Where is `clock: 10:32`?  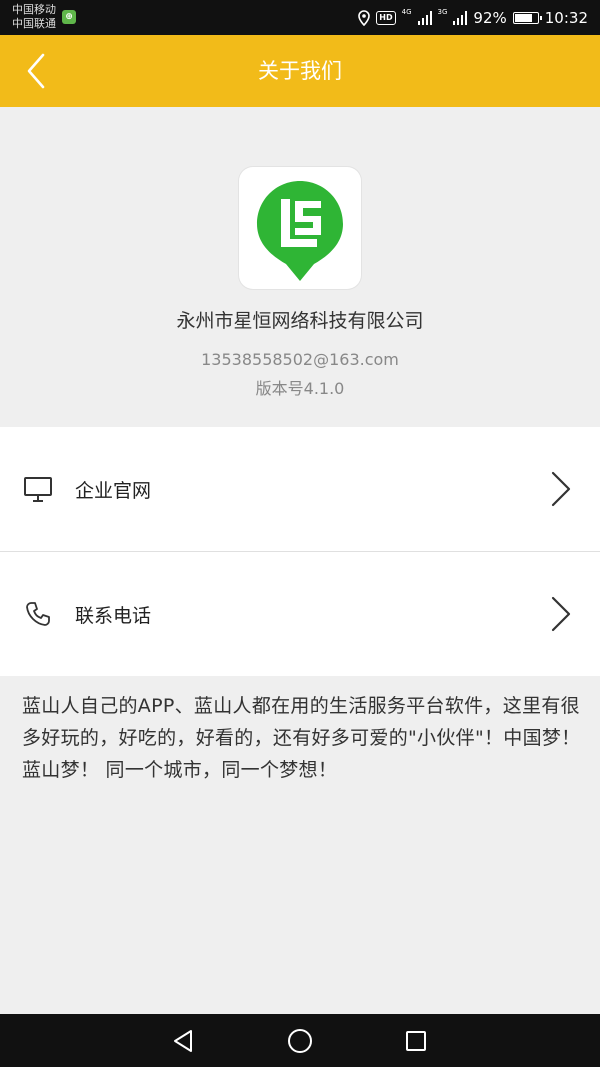 clock: 10:32 is located at coordinates (566, 17).